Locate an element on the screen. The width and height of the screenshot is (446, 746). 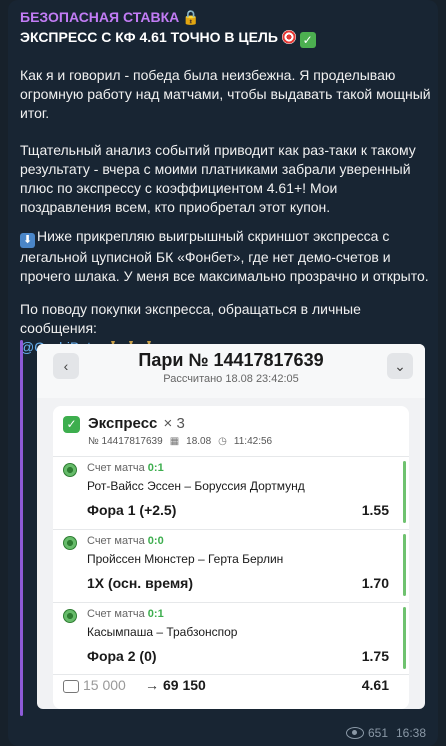
post-headline: ЭКСПРЕСС С КФ 4.61 ТОЧНО В ЦЕЛЬ ✓ is located at coordinates (168, 38).